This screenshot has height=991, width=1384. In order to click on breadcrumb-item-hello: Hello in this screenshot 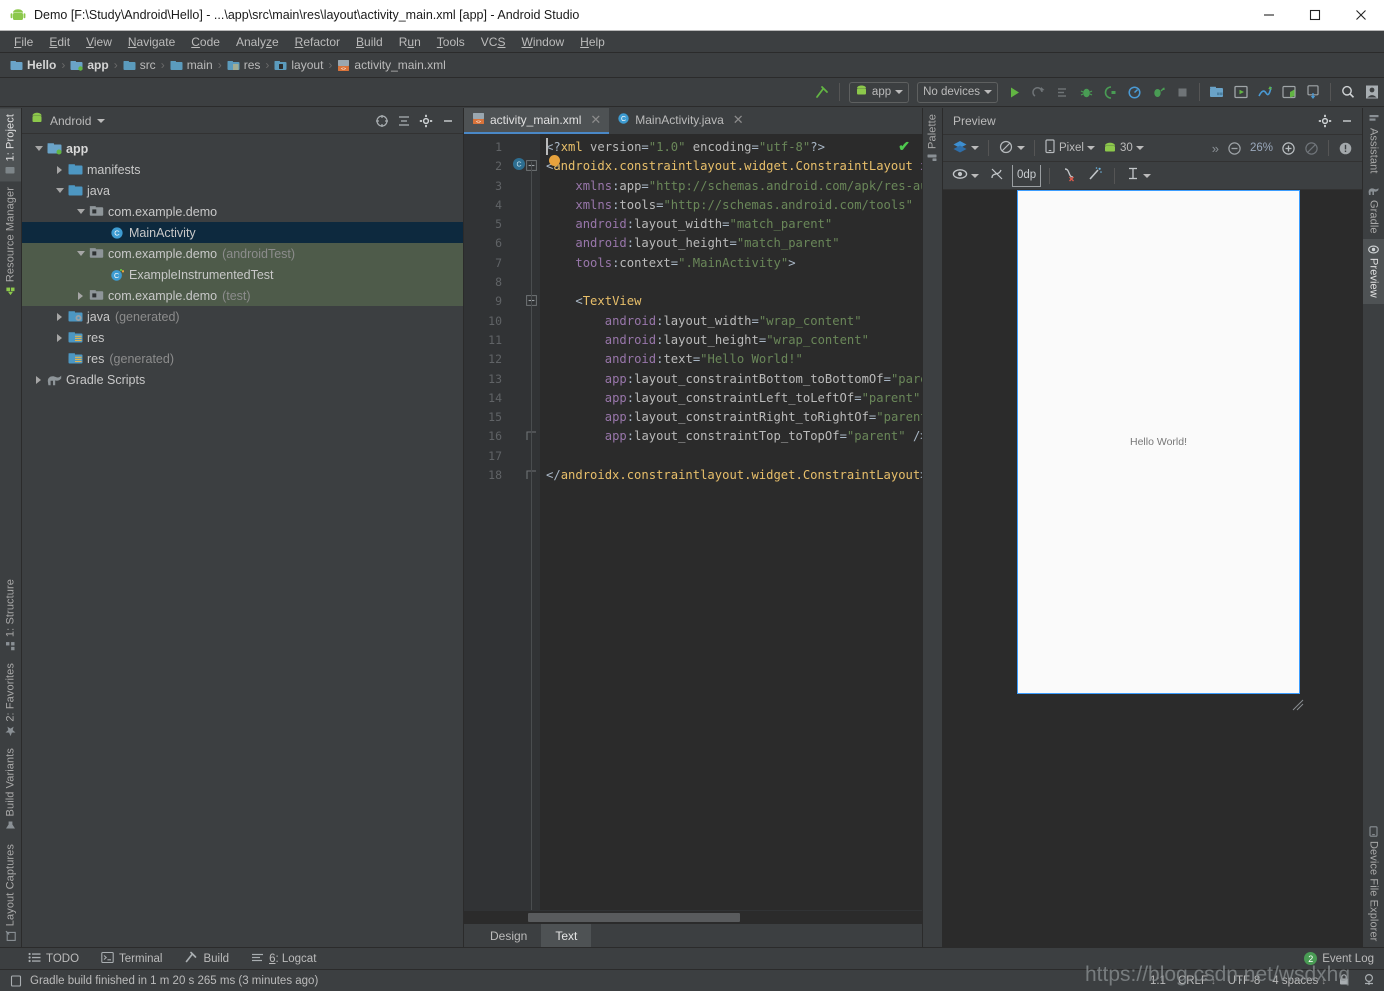, I will do `click(33, 65)`.